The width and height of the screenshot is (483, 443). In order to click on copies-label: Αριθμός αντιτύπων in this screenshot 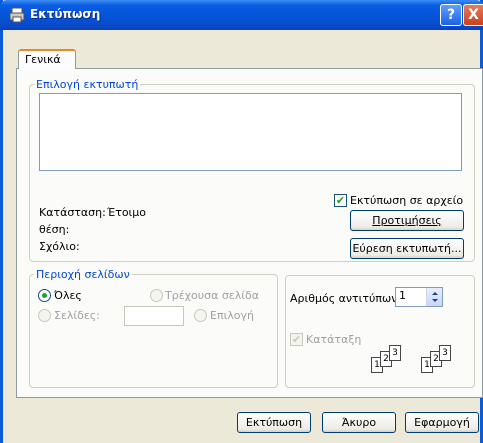, I will do `click(344, 298)`.